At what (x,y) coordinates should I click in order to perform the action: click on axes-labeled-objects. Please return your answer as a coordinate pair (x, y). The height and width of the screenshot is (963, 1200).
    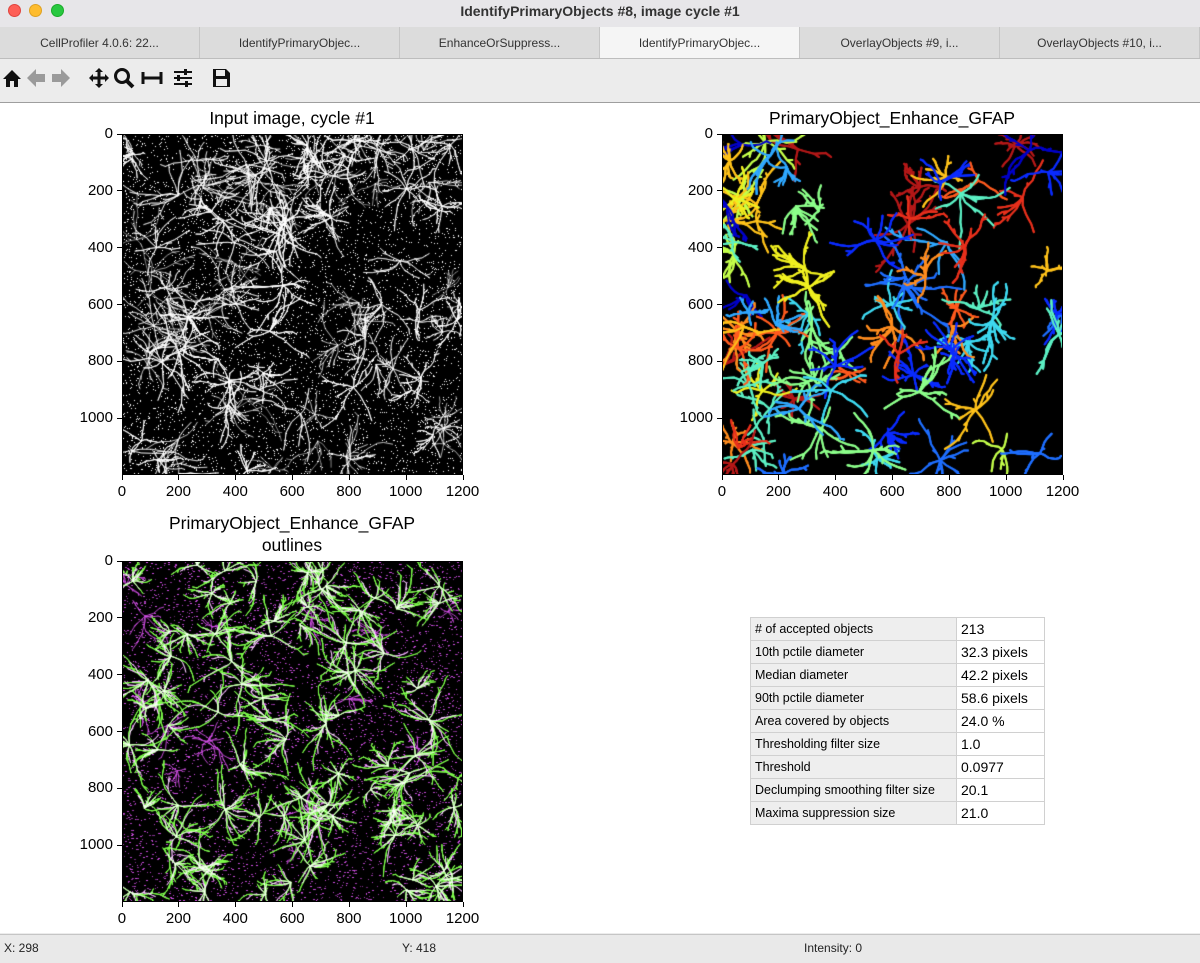
    Looking at the image, I should click on (892, 304).